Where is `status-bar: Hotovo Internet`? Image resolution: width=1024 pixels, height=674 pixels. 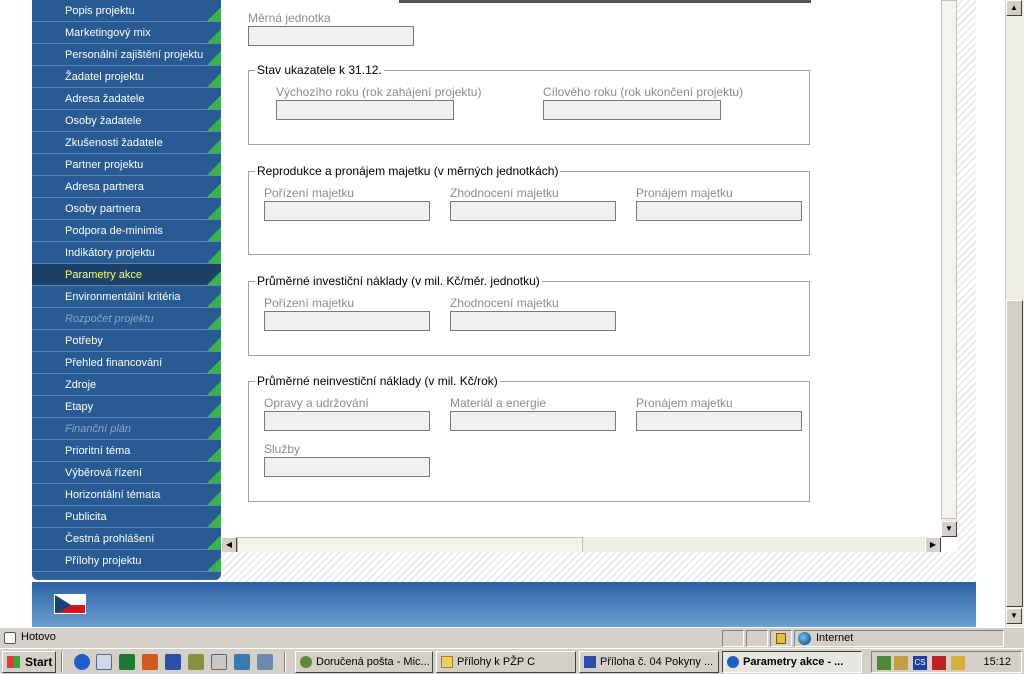 status-bar: Hotovo Internet is located at coordinates (512, 637).